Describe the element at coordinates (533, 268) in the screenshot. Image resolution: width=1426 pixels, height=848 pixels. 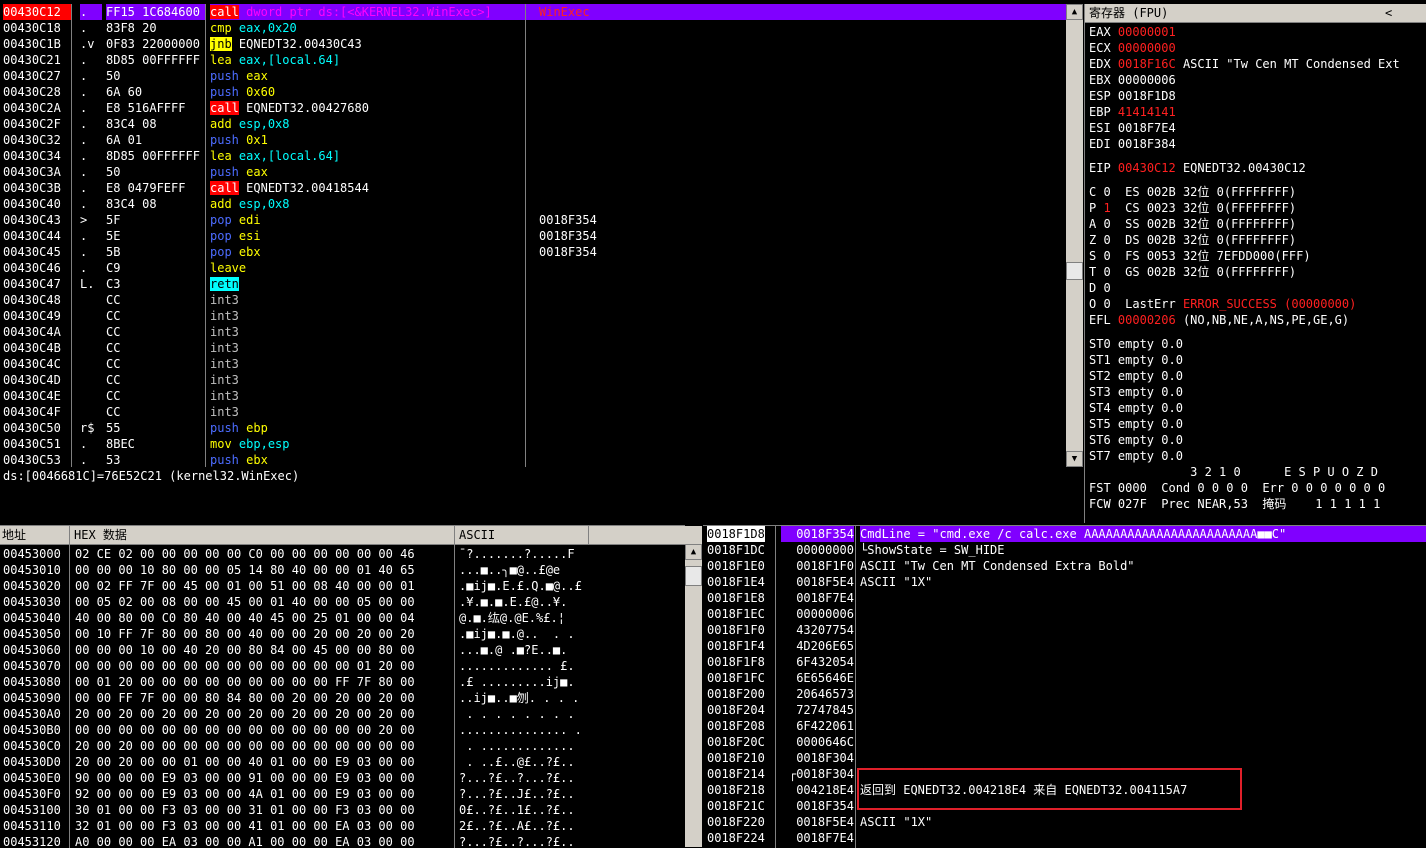
I see `disasm-row: 00430C46. C9 leave` at that location.